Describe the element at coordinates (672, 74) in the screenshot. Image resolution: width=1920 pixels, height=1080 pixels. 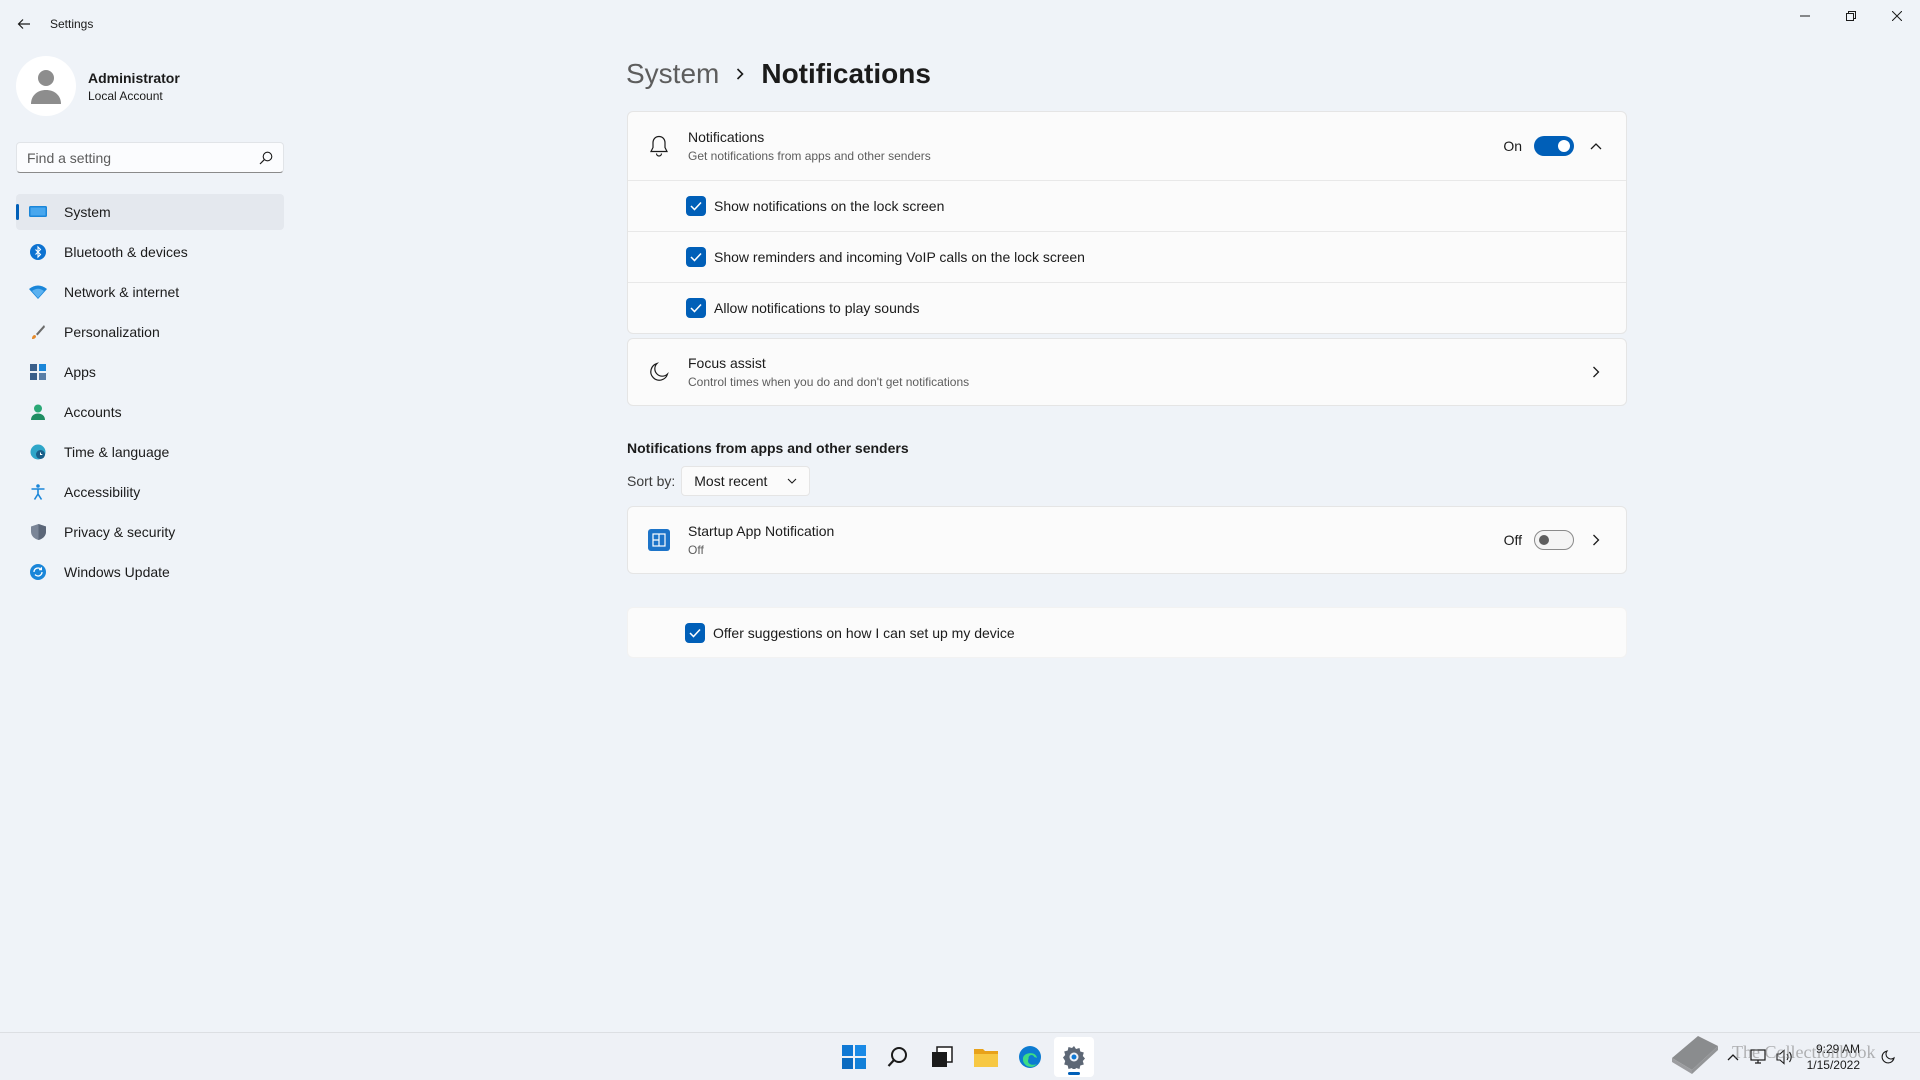
I see `breadcrumb-parent: System` at that location.